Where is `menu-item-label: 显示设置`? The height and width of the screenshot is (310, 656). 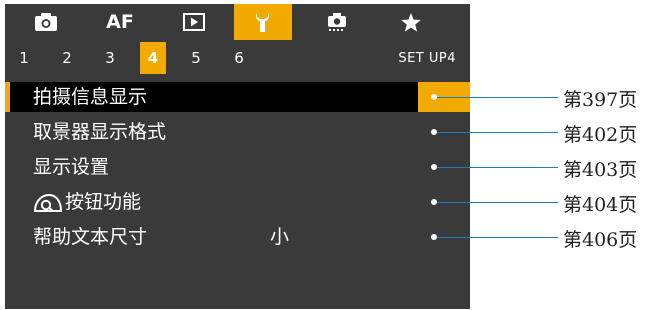 menu-item-label: 显示设置 is located at coordinates (71, 167).